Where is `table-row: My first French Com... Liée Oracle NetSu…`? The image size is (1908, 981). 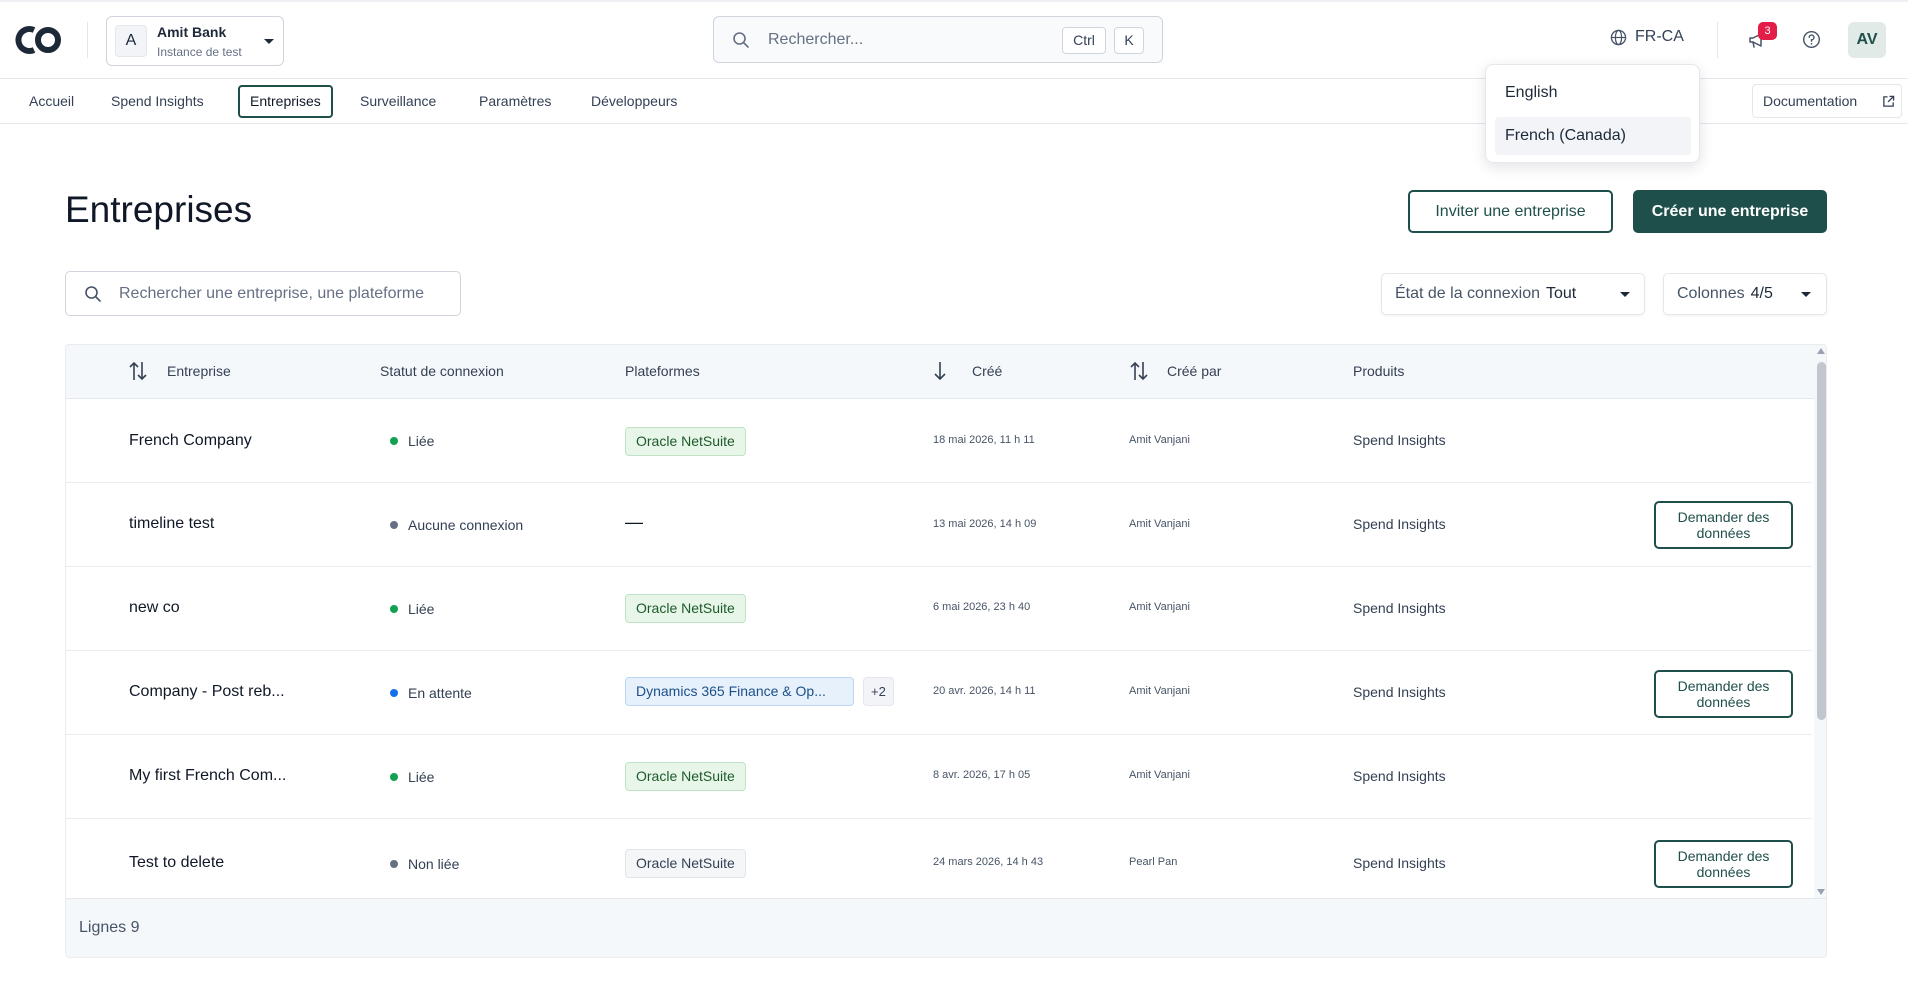
table-row: My first French Com... Liée Oracle NetSu… is located at coordinates (939, 777).